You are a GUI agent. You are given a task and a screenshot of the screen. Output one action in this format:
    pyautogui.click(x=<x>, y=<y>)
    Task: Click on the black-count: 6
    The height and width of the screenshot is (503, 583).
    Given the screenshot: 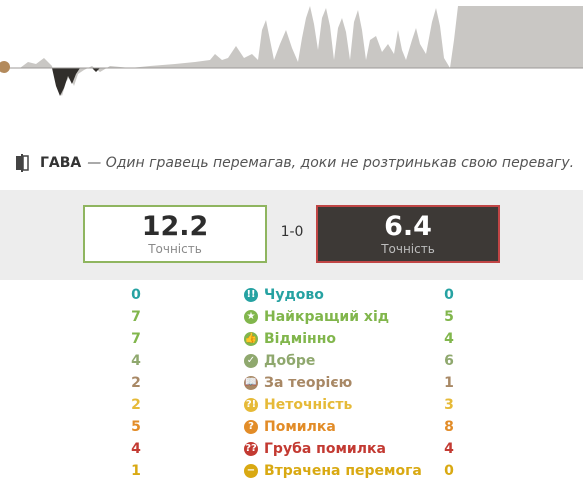 What is the action you would take?
    pyautogui.click(x=449, y=361)
    